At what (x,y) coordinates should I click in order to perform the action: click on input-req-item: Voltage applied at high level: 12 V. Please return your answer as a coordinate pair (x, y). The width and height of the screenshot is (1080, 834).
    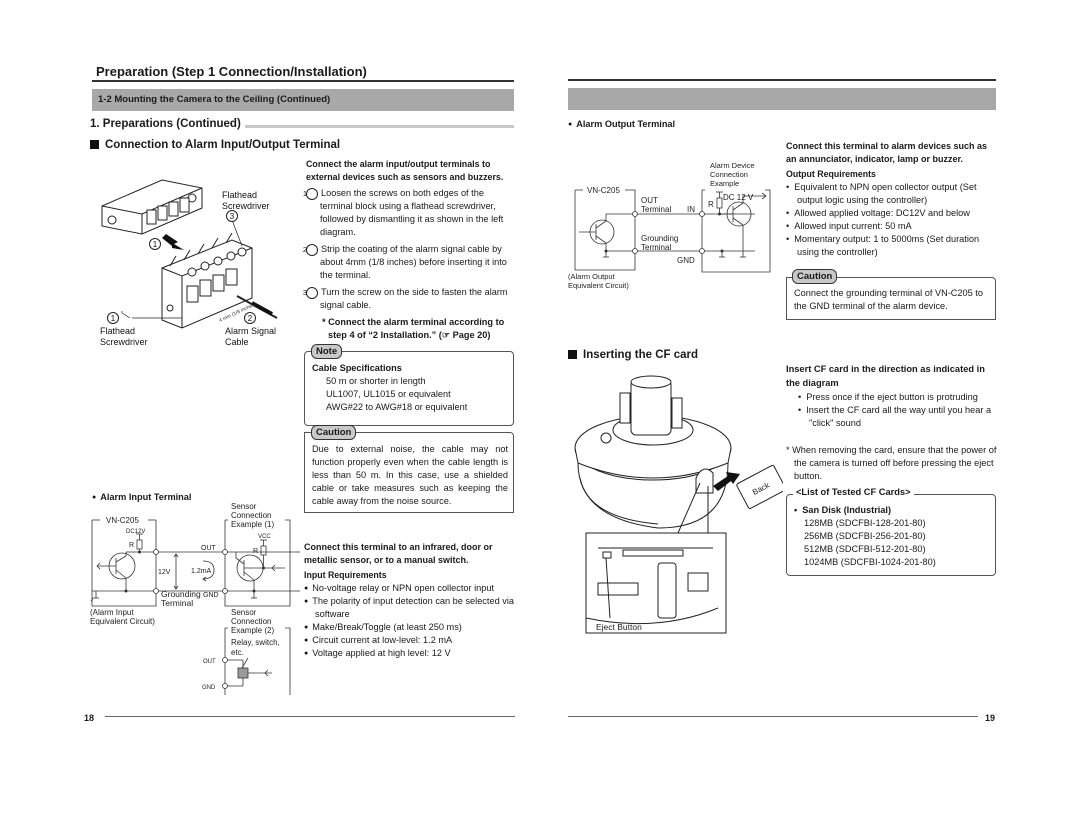
    Looking at the image, I should click on (410, 653).